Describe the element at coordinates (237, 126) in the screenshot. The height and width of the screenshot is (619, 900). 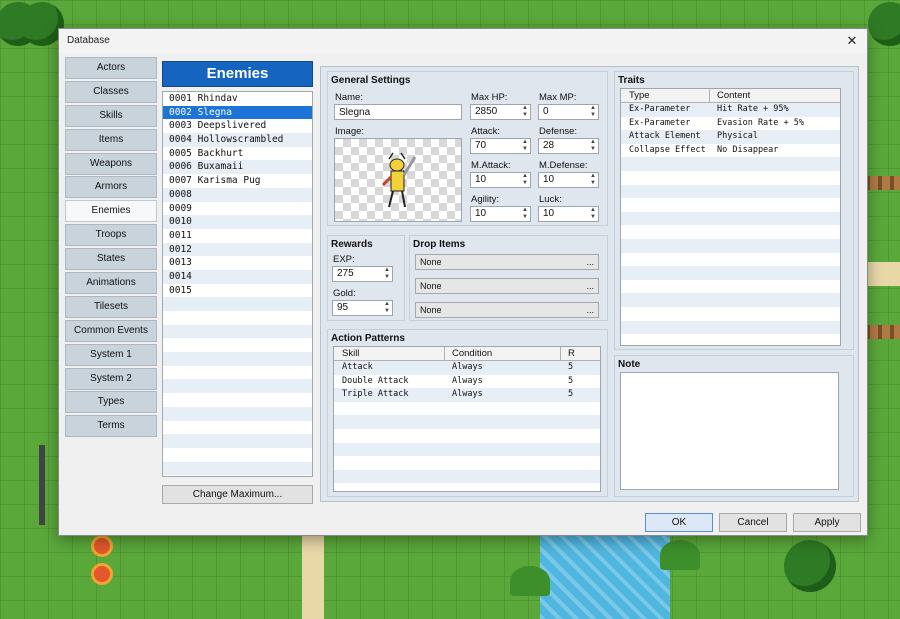
I see `list-item: 0003 Deepslivered` at that location.